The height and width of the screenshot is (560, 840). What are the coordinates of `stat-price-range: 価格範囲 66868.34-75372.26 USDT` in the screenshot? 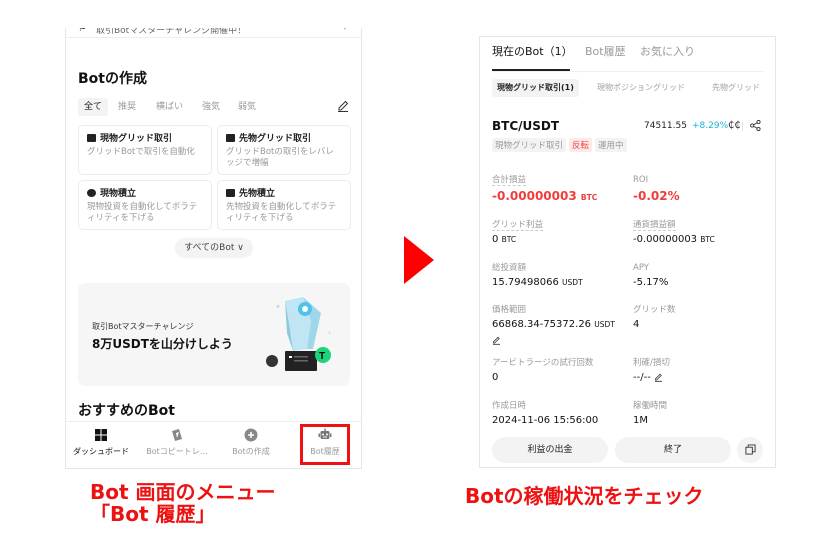 It's located at (553, 323).